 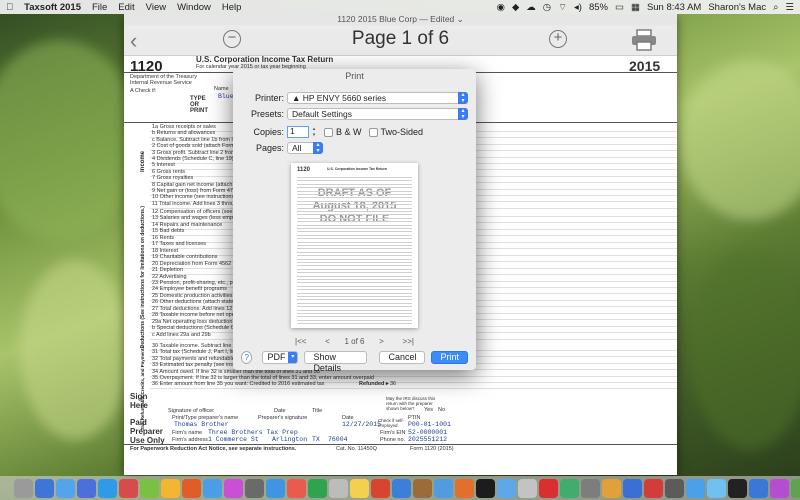 What do you see at coordinates (789, 7) in the screenshot?
I see `notification-center-icon: ☰` at bounding box center [789, 7].